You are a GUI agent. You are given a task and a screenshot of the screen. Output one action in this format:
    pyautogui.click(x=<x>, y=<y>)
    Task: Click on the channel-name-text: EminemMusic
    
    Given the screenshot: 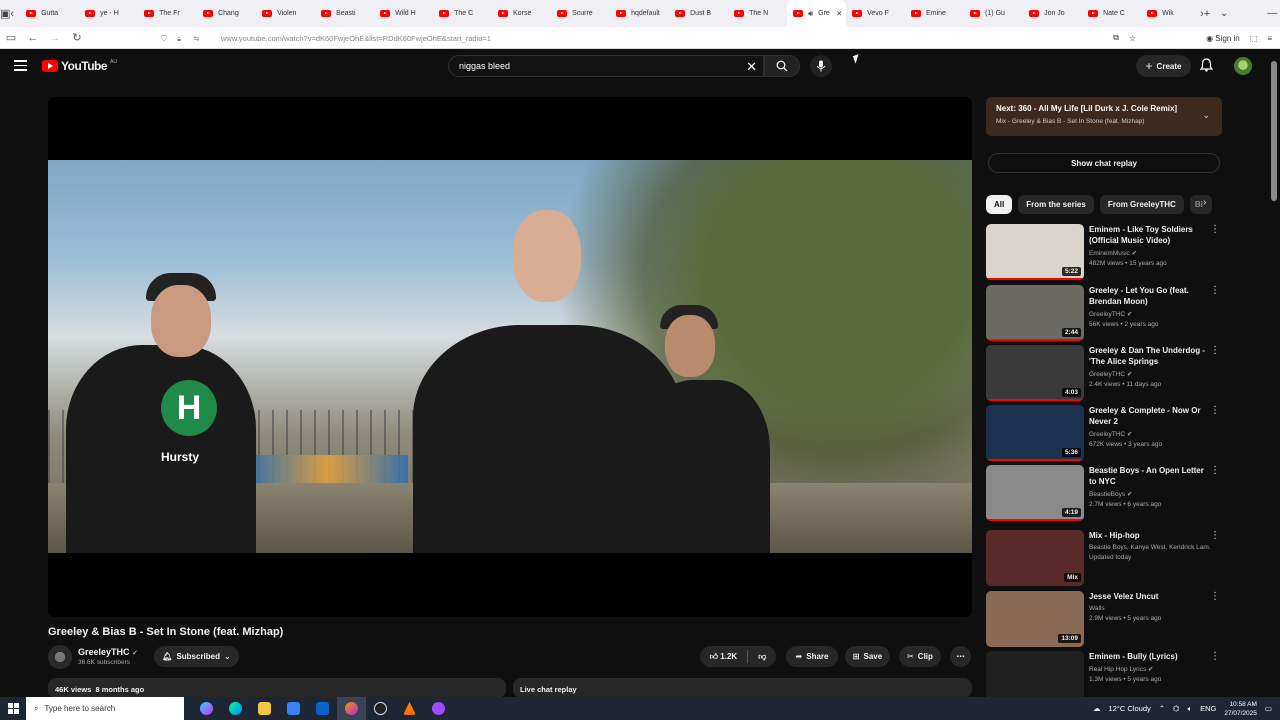 What is the action you would take?
    pyautogui.click(x=1109, y=253)
    